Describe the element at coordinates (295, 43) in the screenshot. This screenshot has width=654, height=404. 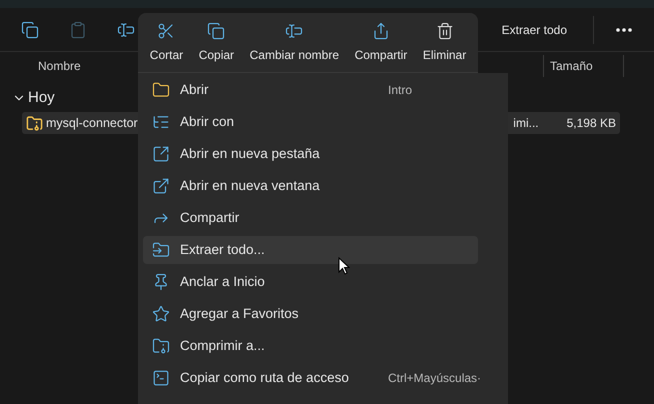
I see `quick-action-button: Cambiar nombre` at that location.